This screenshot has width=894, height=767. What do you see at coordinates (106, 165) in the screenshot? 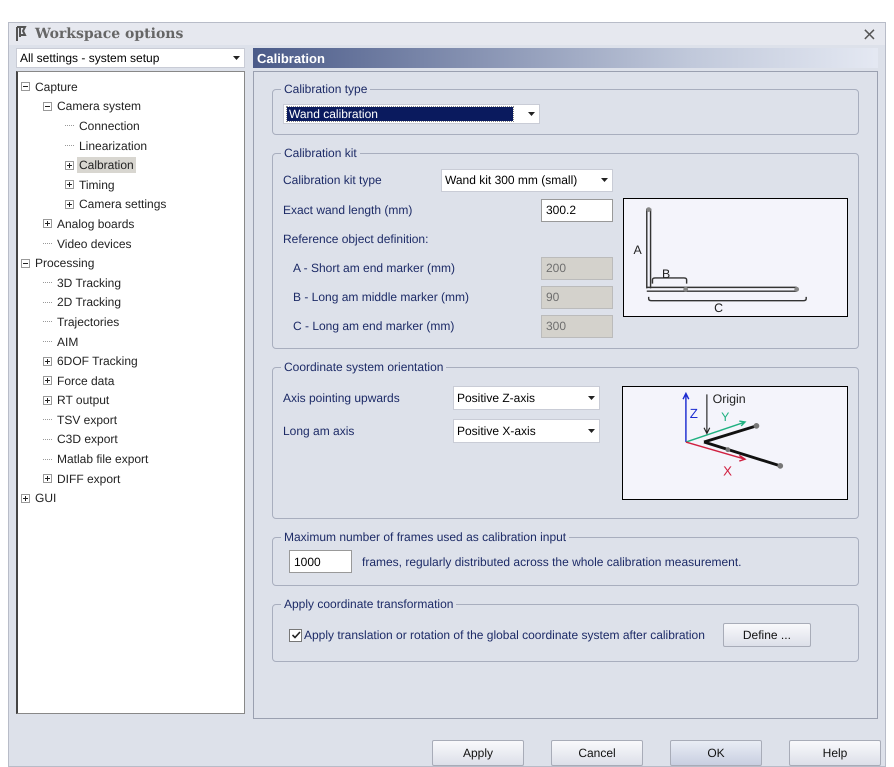
I see `tree-item: Calbration` at bounding box center [106, 165].